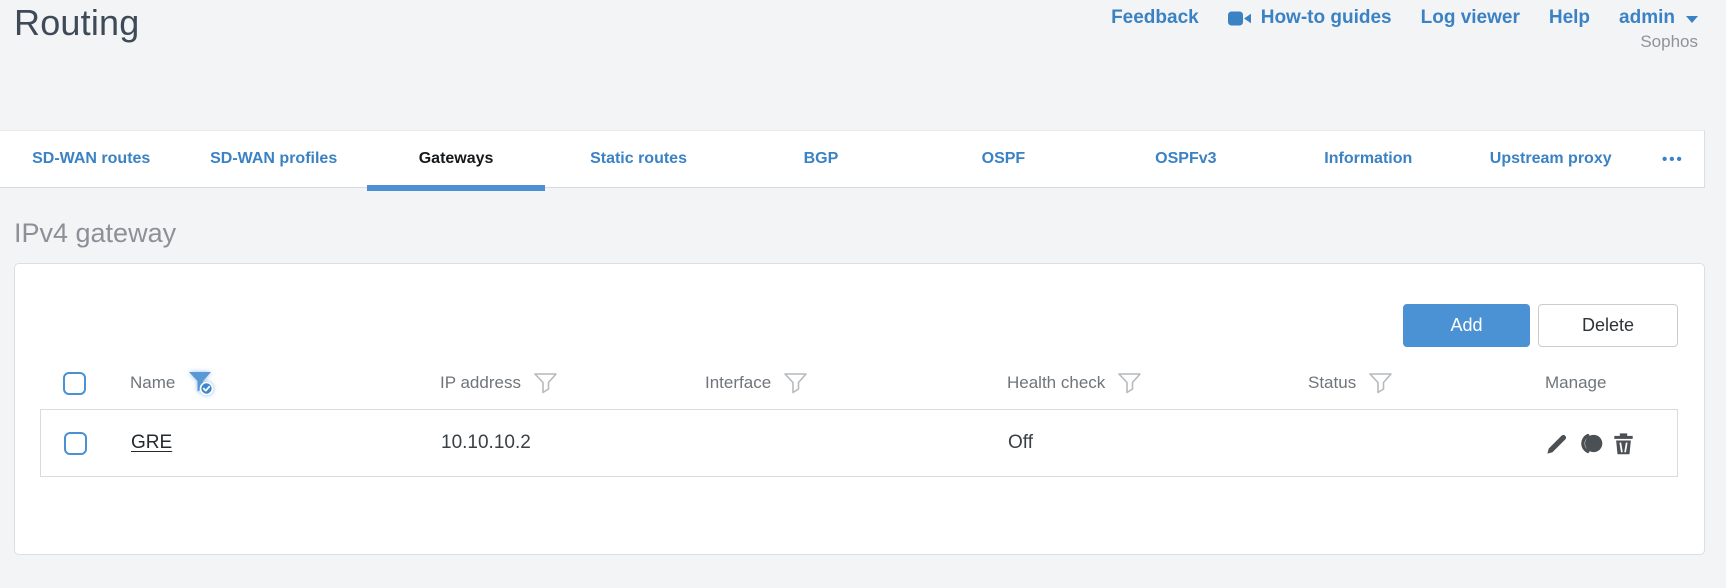 The width and height of the screenshot is (1726, 588). Describe the element at coordinates (1326, 17) in the screenshot. I see `how-to-guides-label: How-to guides` at that location.